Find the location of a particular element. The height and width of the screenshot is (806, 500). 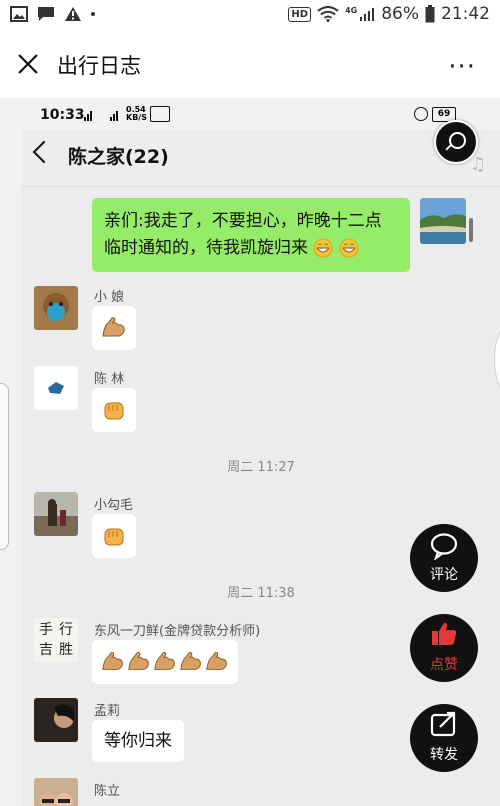

signal-icon is located at coordinates (367, 14).